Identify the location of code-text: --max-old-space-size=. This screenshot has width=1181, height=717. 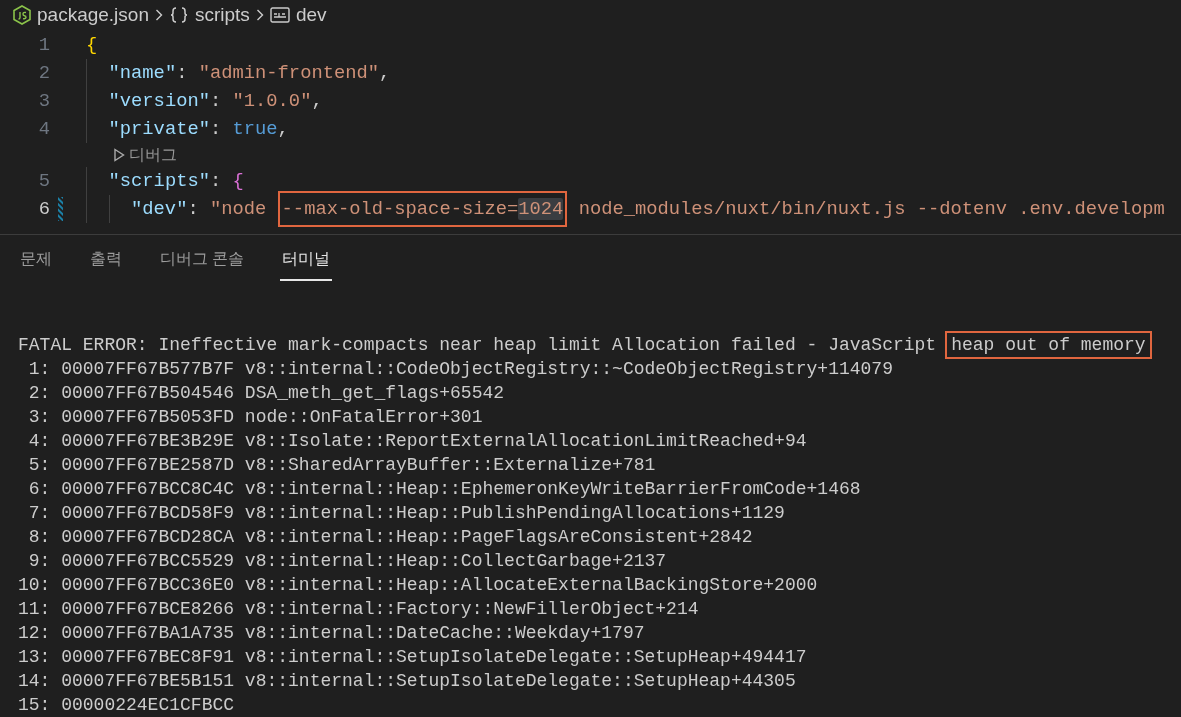
(400, 208).